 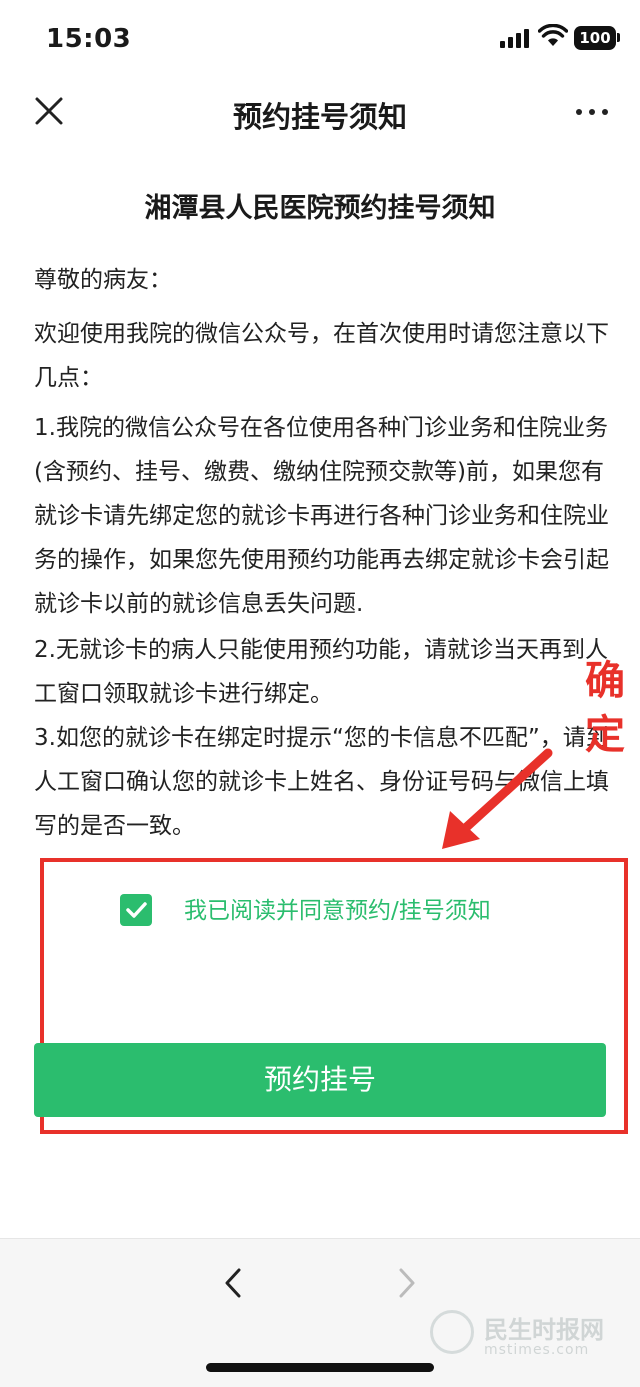 I want to click on watermark-circle-icon, so click(x=452, y=1332).